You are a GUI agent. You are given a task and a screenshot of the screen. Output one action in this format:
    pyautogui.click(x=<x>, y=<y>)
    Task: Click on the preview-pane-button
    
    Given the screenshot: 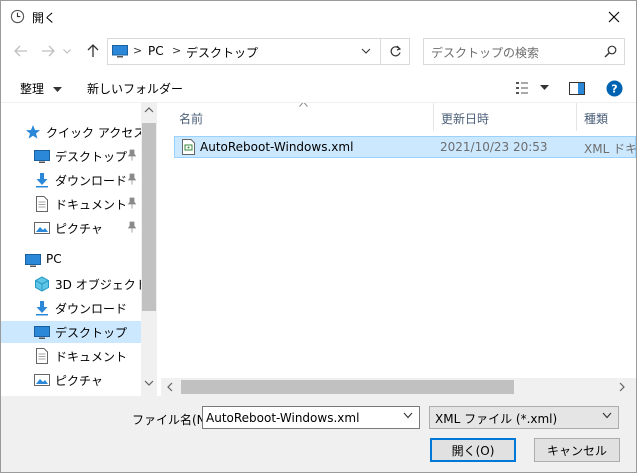 What is the action you would take?
    pyautogui.click(x=577, y=88)
    